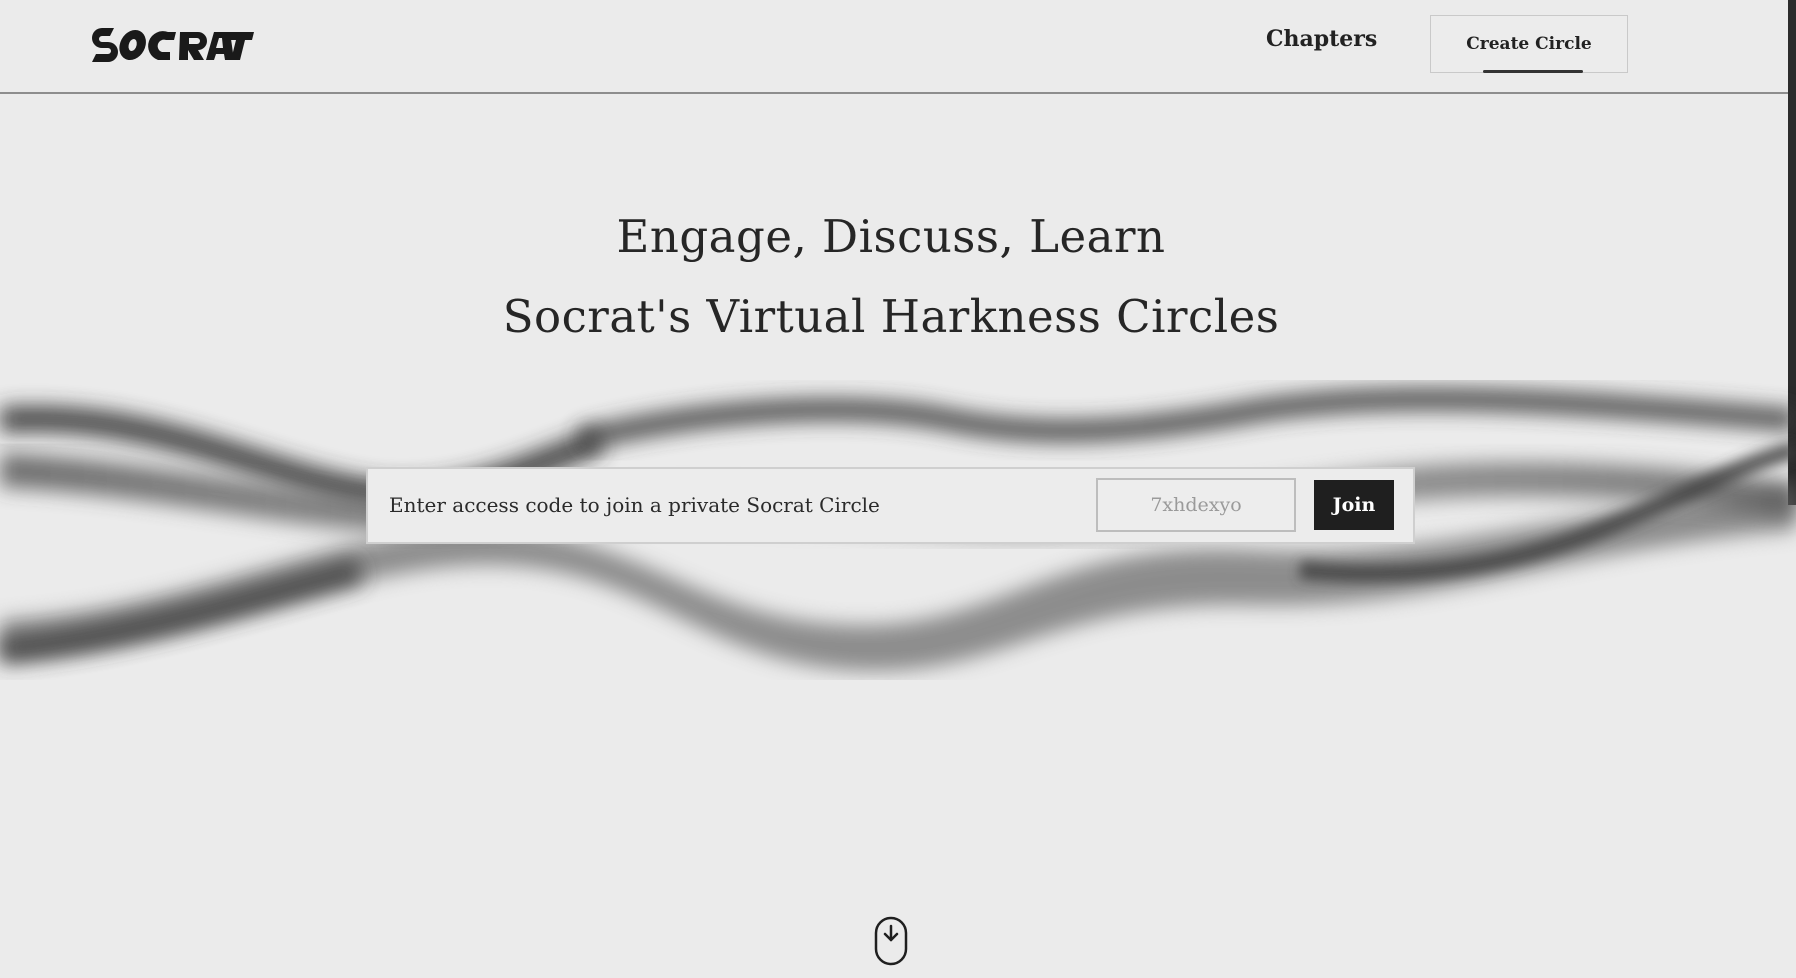 The height and width of the screenshot is (978, 1796). I want to click on hero-title-line1: Engage, Discuss, Learn, so click(891, 236).